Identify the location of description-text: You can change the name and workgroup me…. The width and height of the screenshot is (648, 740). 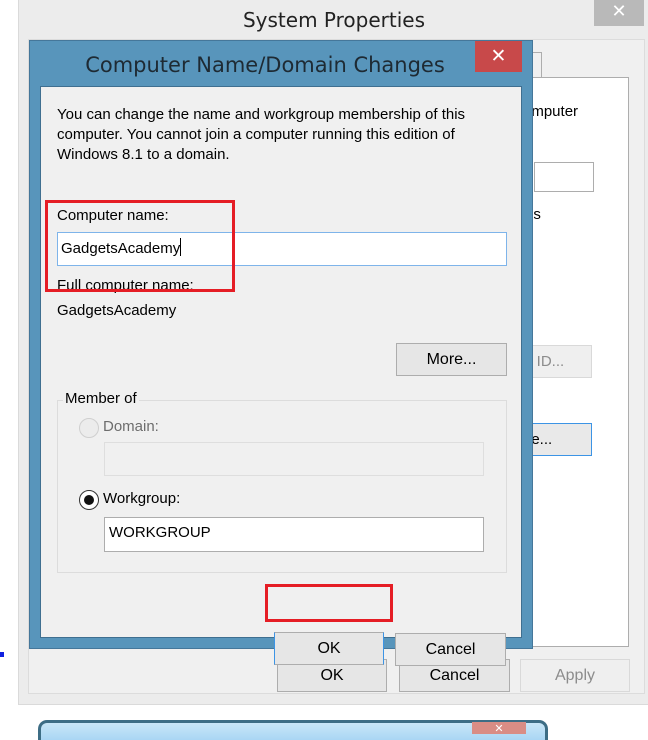
(261, 134).